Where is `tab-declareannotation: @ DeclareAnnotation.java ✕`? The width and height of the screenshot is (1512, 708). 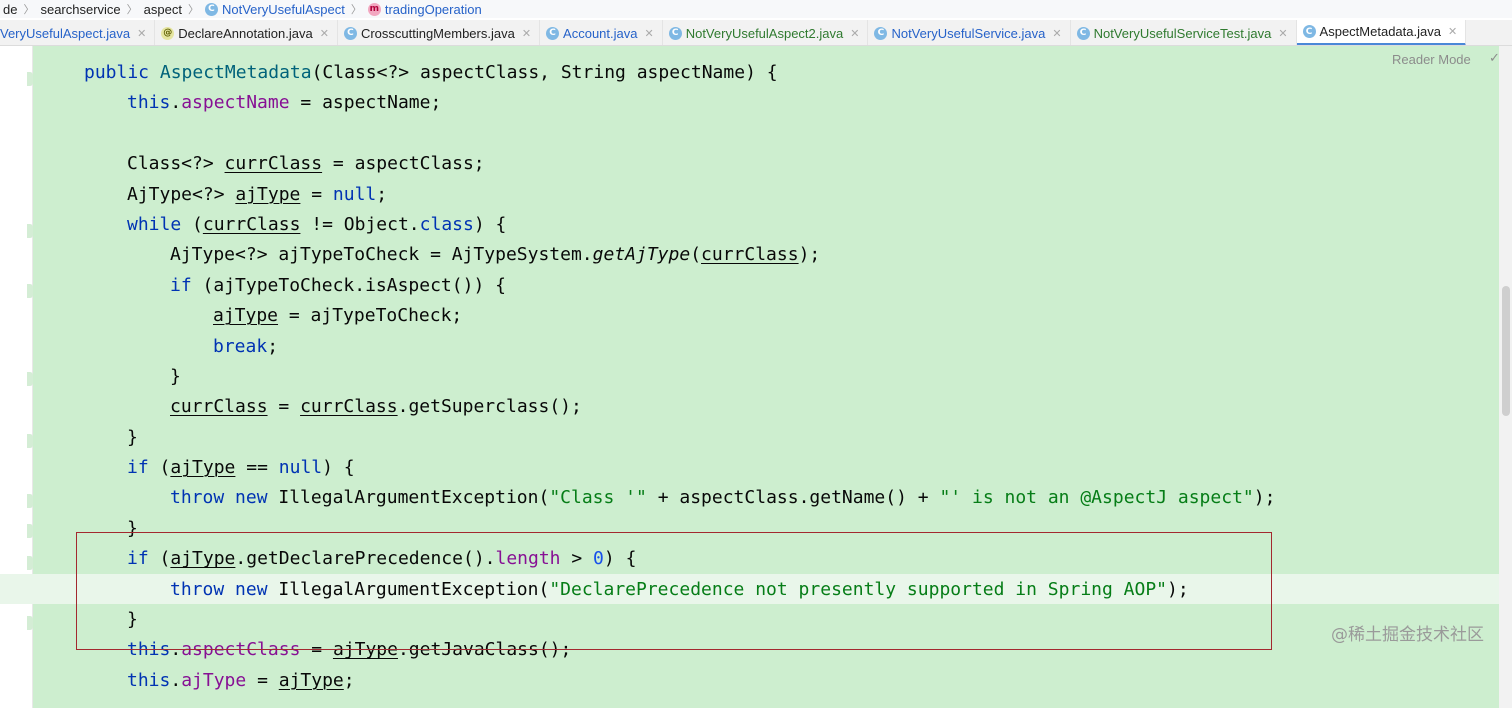 tab-declareannotation: @ DeclareAnnotation.java ✕ is located at coordinates (246, 32).